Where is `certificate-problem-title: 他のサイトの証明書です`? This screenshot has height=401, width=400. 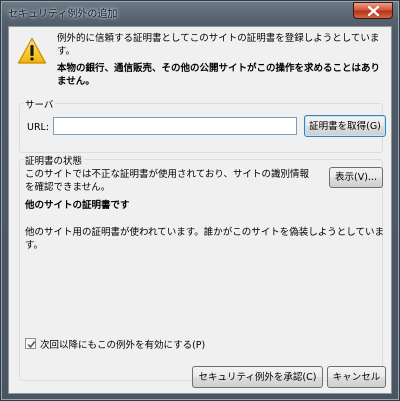 certificate-problem-title: 他のサイトの証明書です is located at coordinates (77, 205).